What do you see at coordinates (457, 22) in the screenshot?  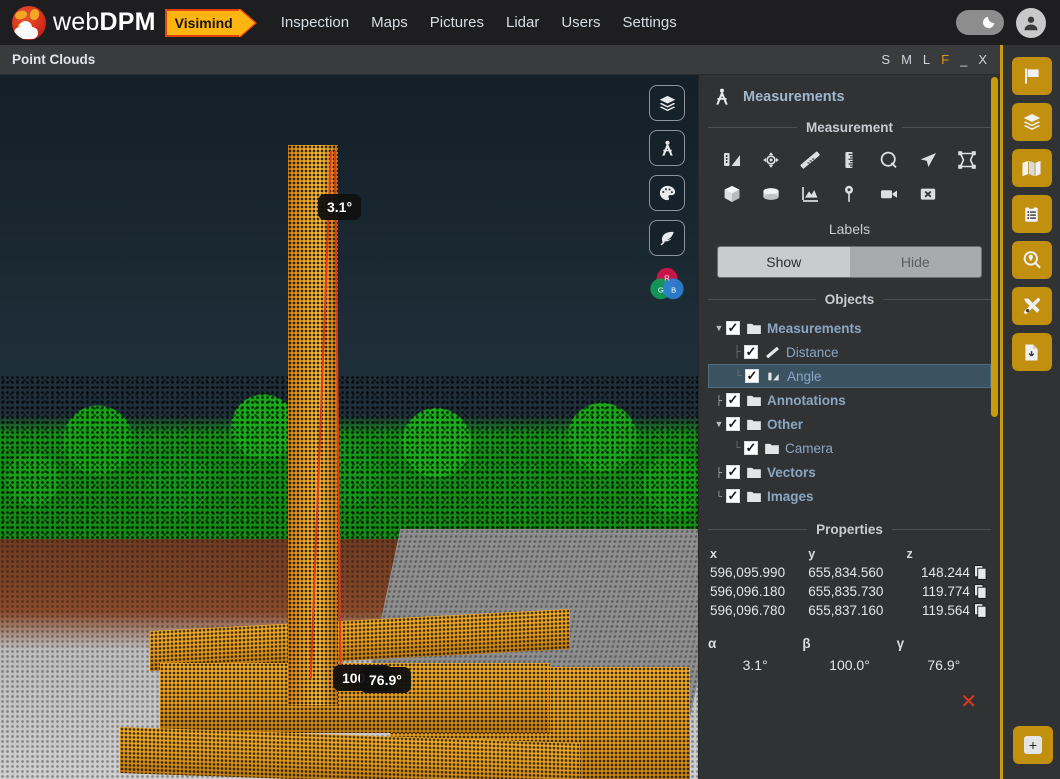 I see `nav-pictures: Pictures` at bounding box center [457, 22].